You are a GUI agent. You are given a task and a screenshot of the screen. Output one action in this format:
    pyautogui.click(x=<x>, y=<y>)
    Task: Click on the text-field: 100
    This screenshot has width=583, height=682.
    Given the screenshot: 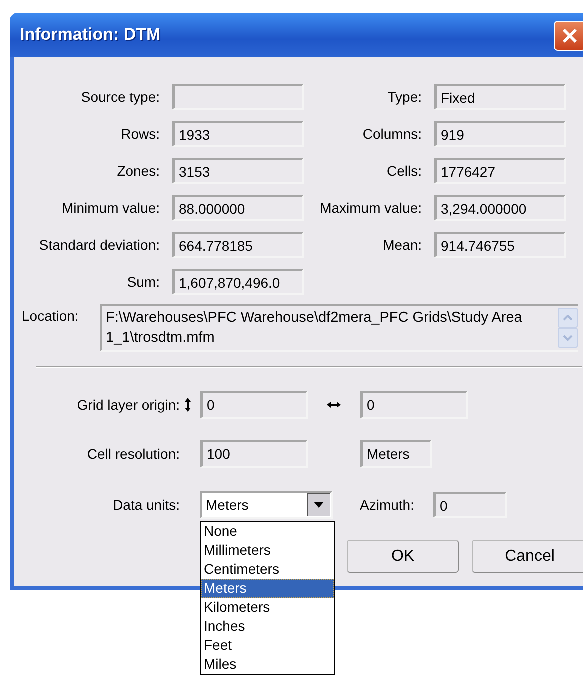 What is the action you would take?
    pyautogui.click(x=254, y=454)
    